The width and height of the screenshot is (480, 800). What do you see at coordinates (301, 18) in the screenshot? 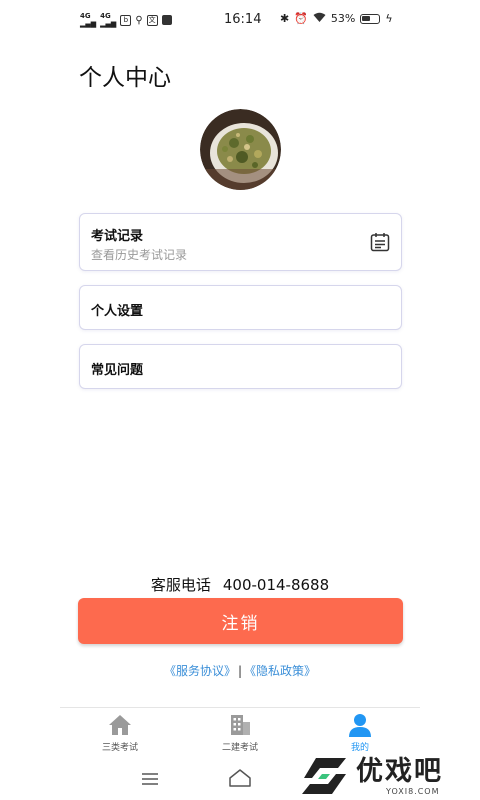
I see `alarm-icon: ⏰` at bounding box center [301, 18].